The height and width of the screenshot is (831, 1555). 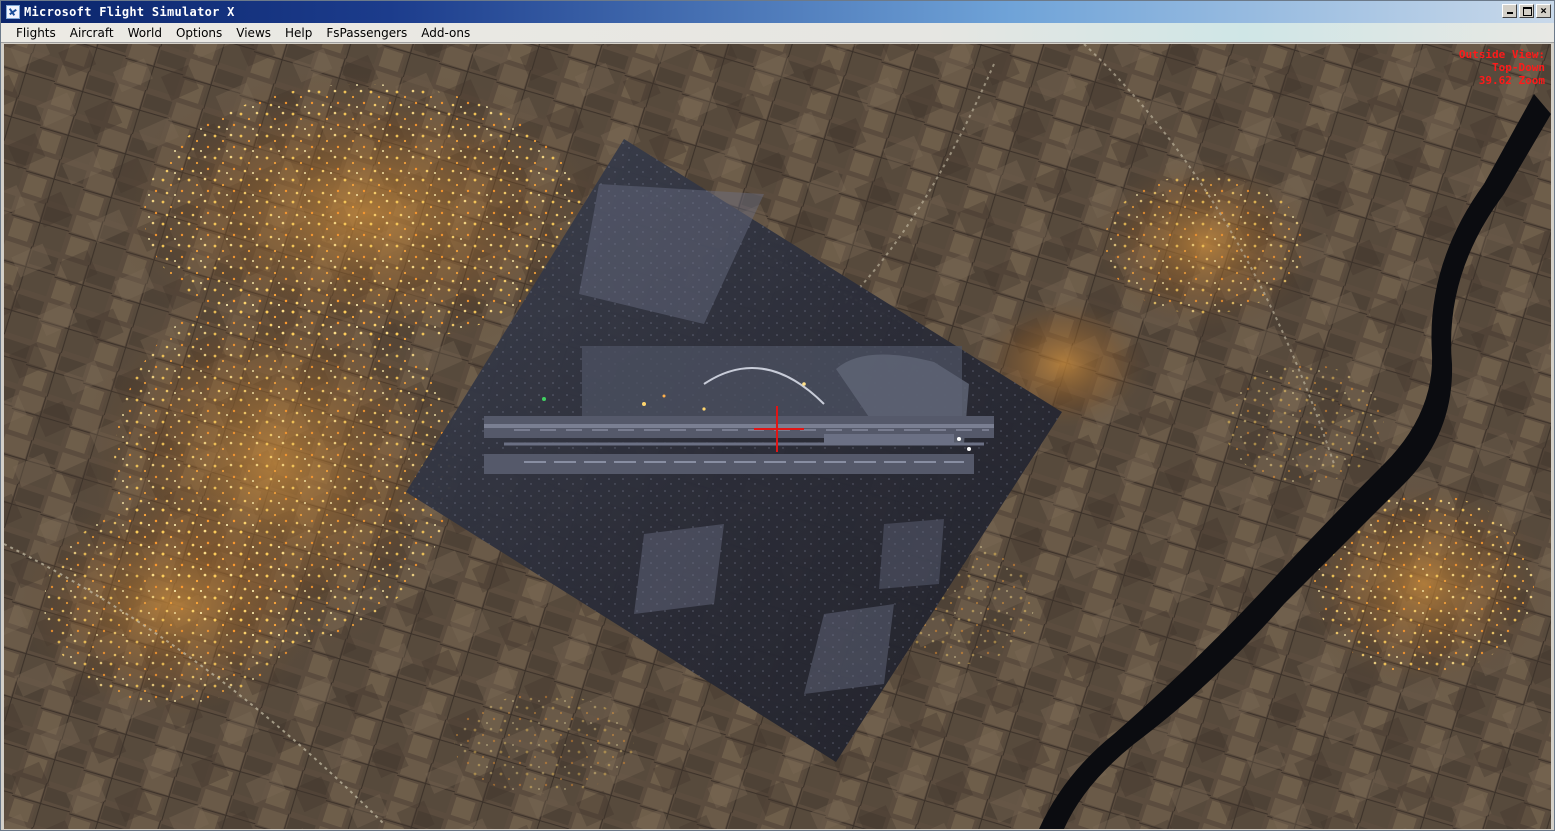 What do you see at coordinates (298, 33) in the screenshot?
I see `menu-help: Help` at bounding box center [298, 33].